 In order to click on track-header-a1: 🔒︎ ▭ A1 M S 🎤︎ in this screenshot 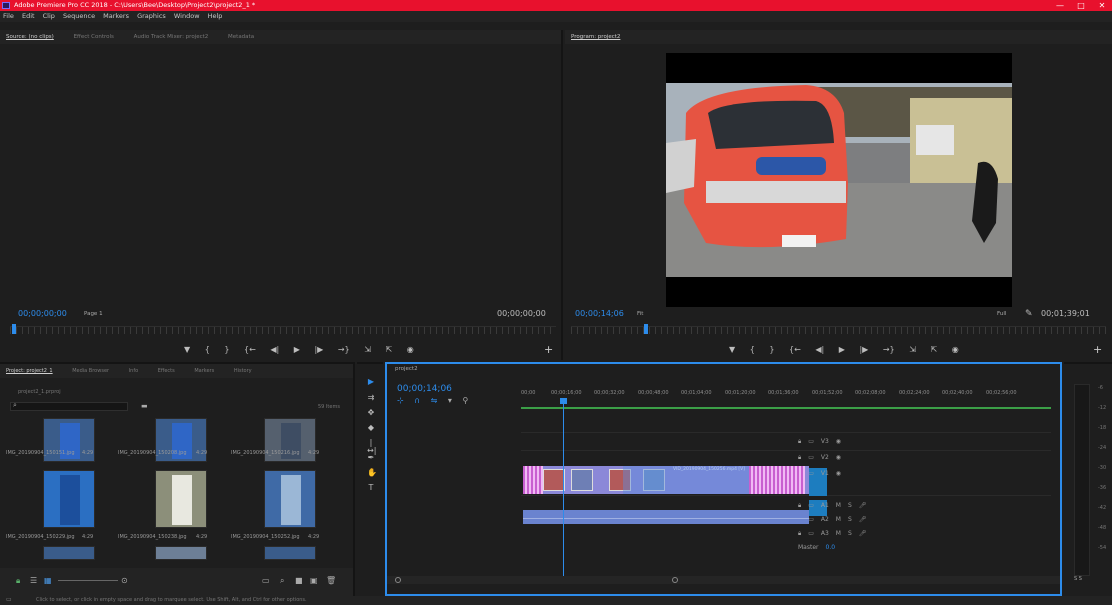, I will do `click(835, 506)`.